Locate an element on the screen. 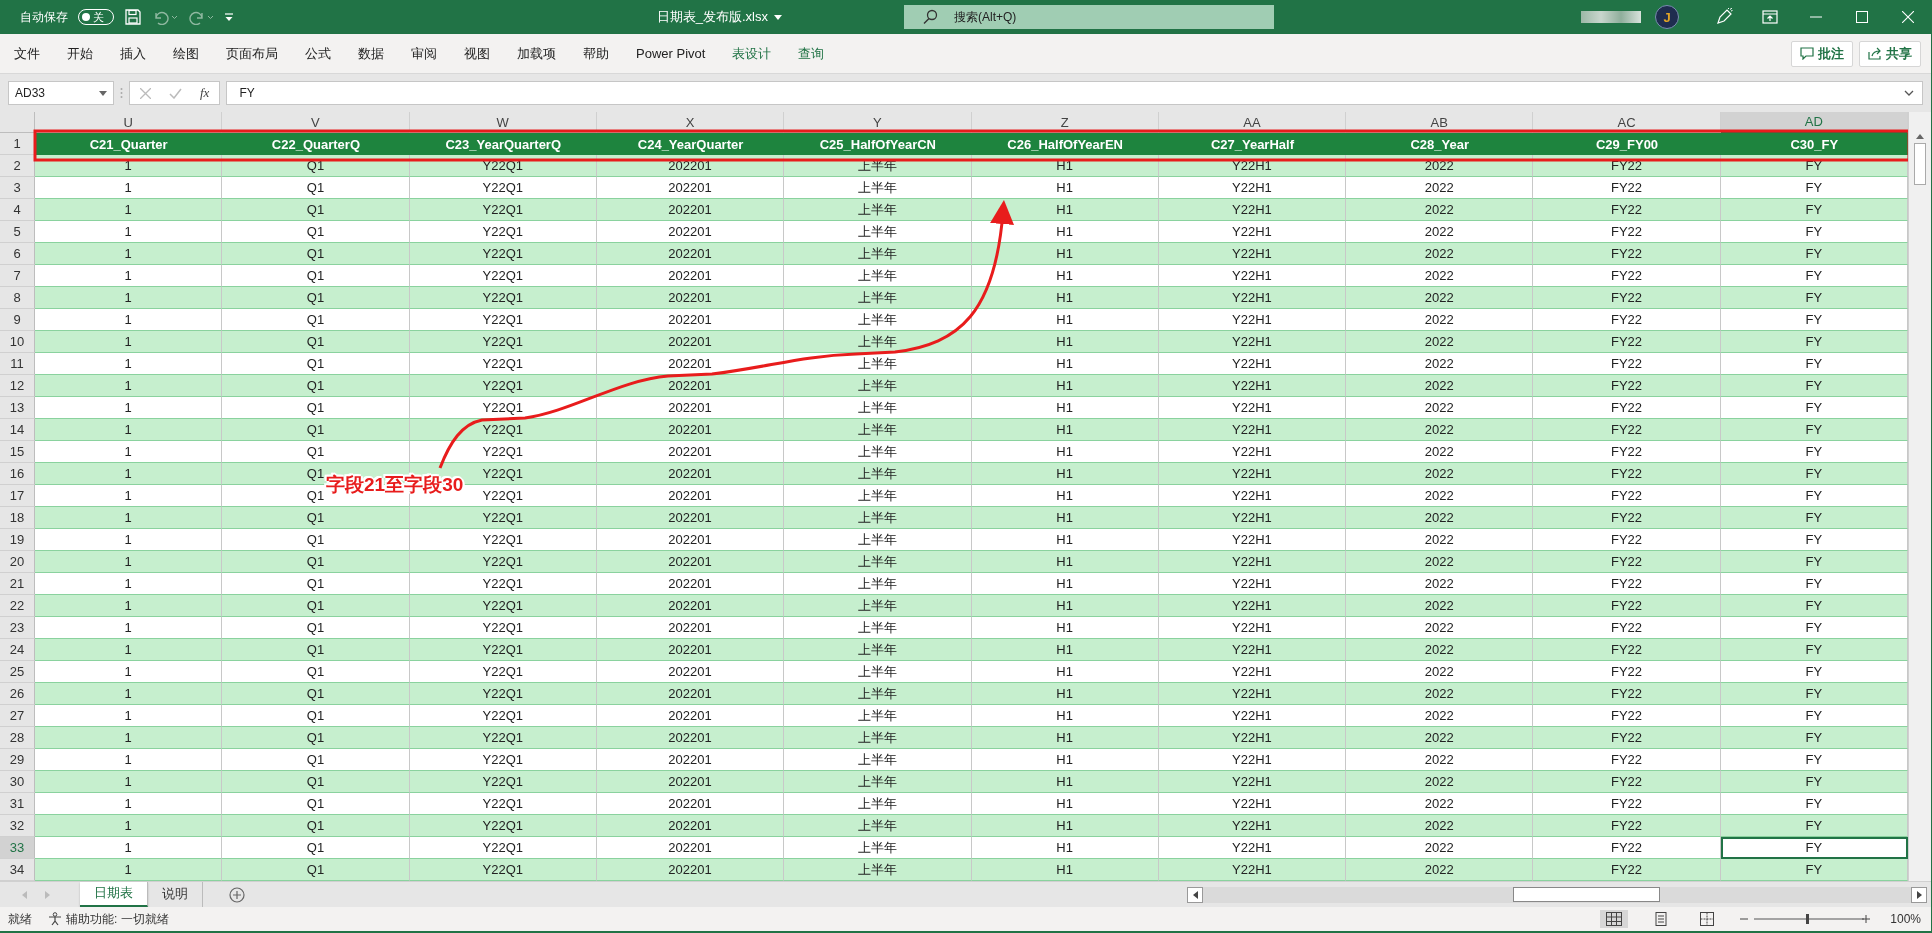  accessibility-icon is located at coordinates (55, 919).